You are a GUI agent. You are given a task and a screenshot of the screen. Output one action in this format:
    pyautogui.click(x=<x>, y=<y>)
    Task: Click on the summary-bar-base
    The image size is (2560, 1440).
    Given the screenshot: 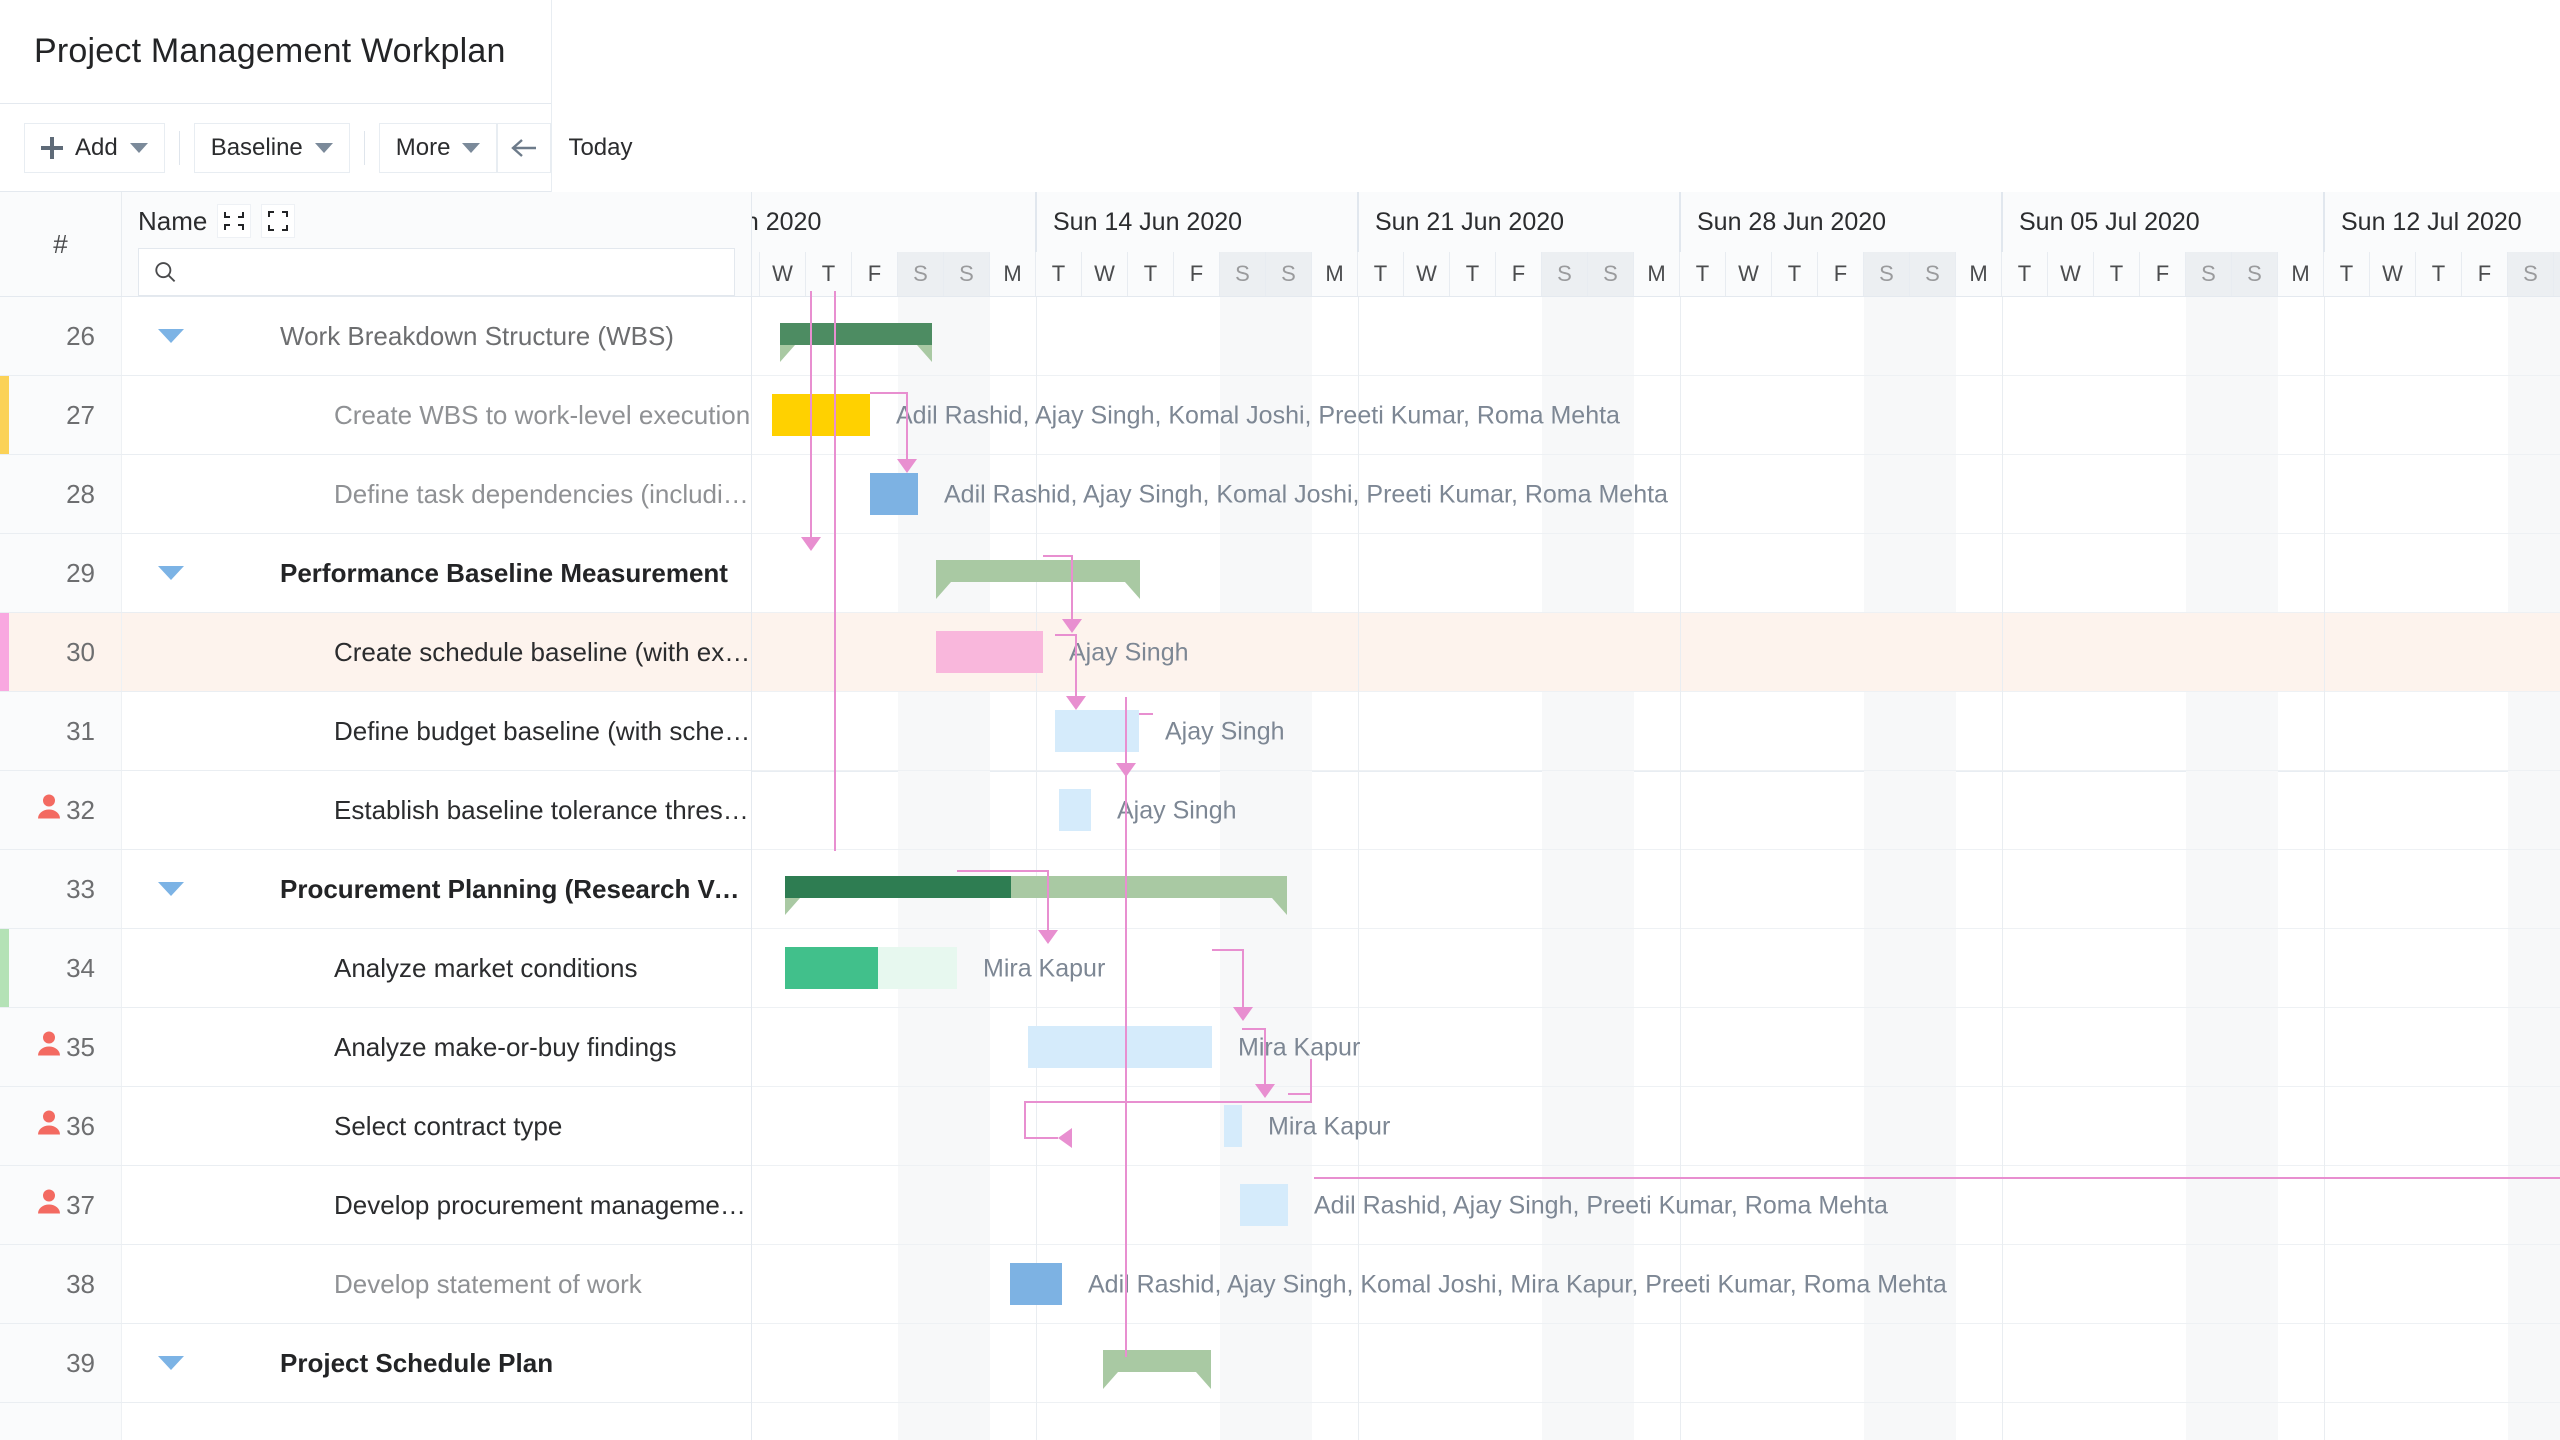 What is the action you would take?
    pyautogui.click(x=1038, y=571)
    